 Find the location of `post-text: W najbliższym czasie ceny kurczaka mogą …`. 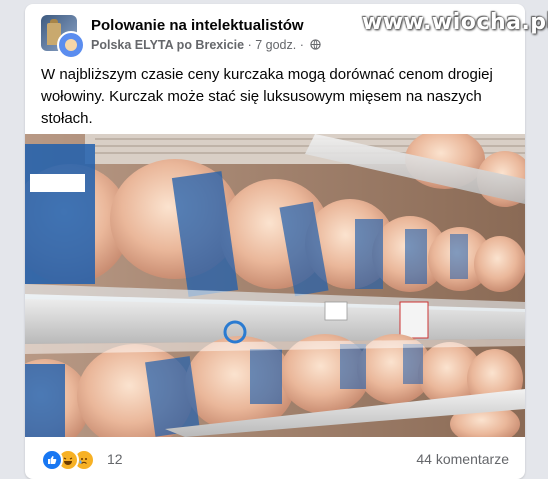

post-text: W najbliższym czasie ceny kurczaka mogą … is located at coordinates (267, 96).